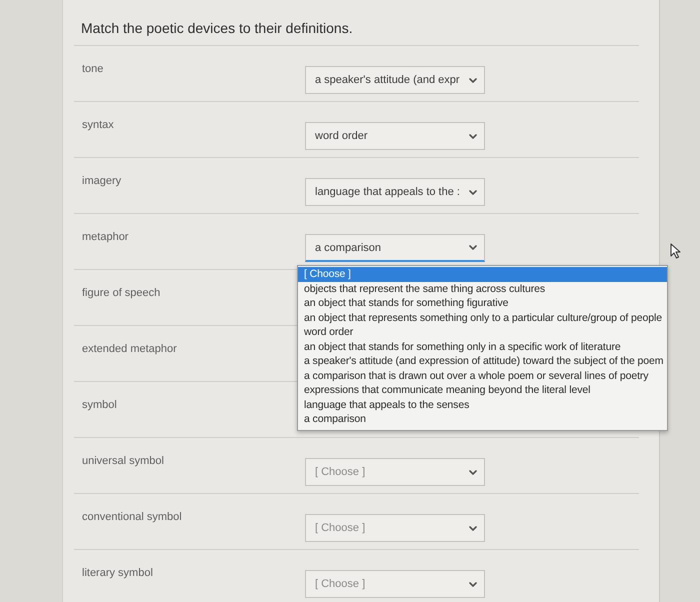 The height and width of the screenshot is (602, 700). I want to click on cursor-icon, so click(675, 251).